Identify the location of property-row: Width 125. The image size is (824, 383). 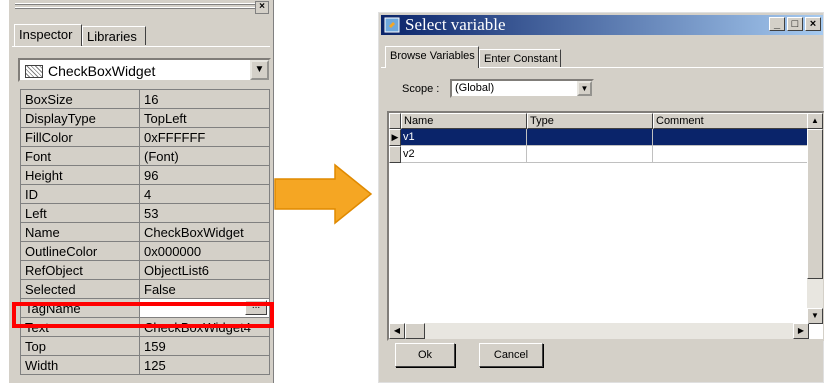
(145, 365).